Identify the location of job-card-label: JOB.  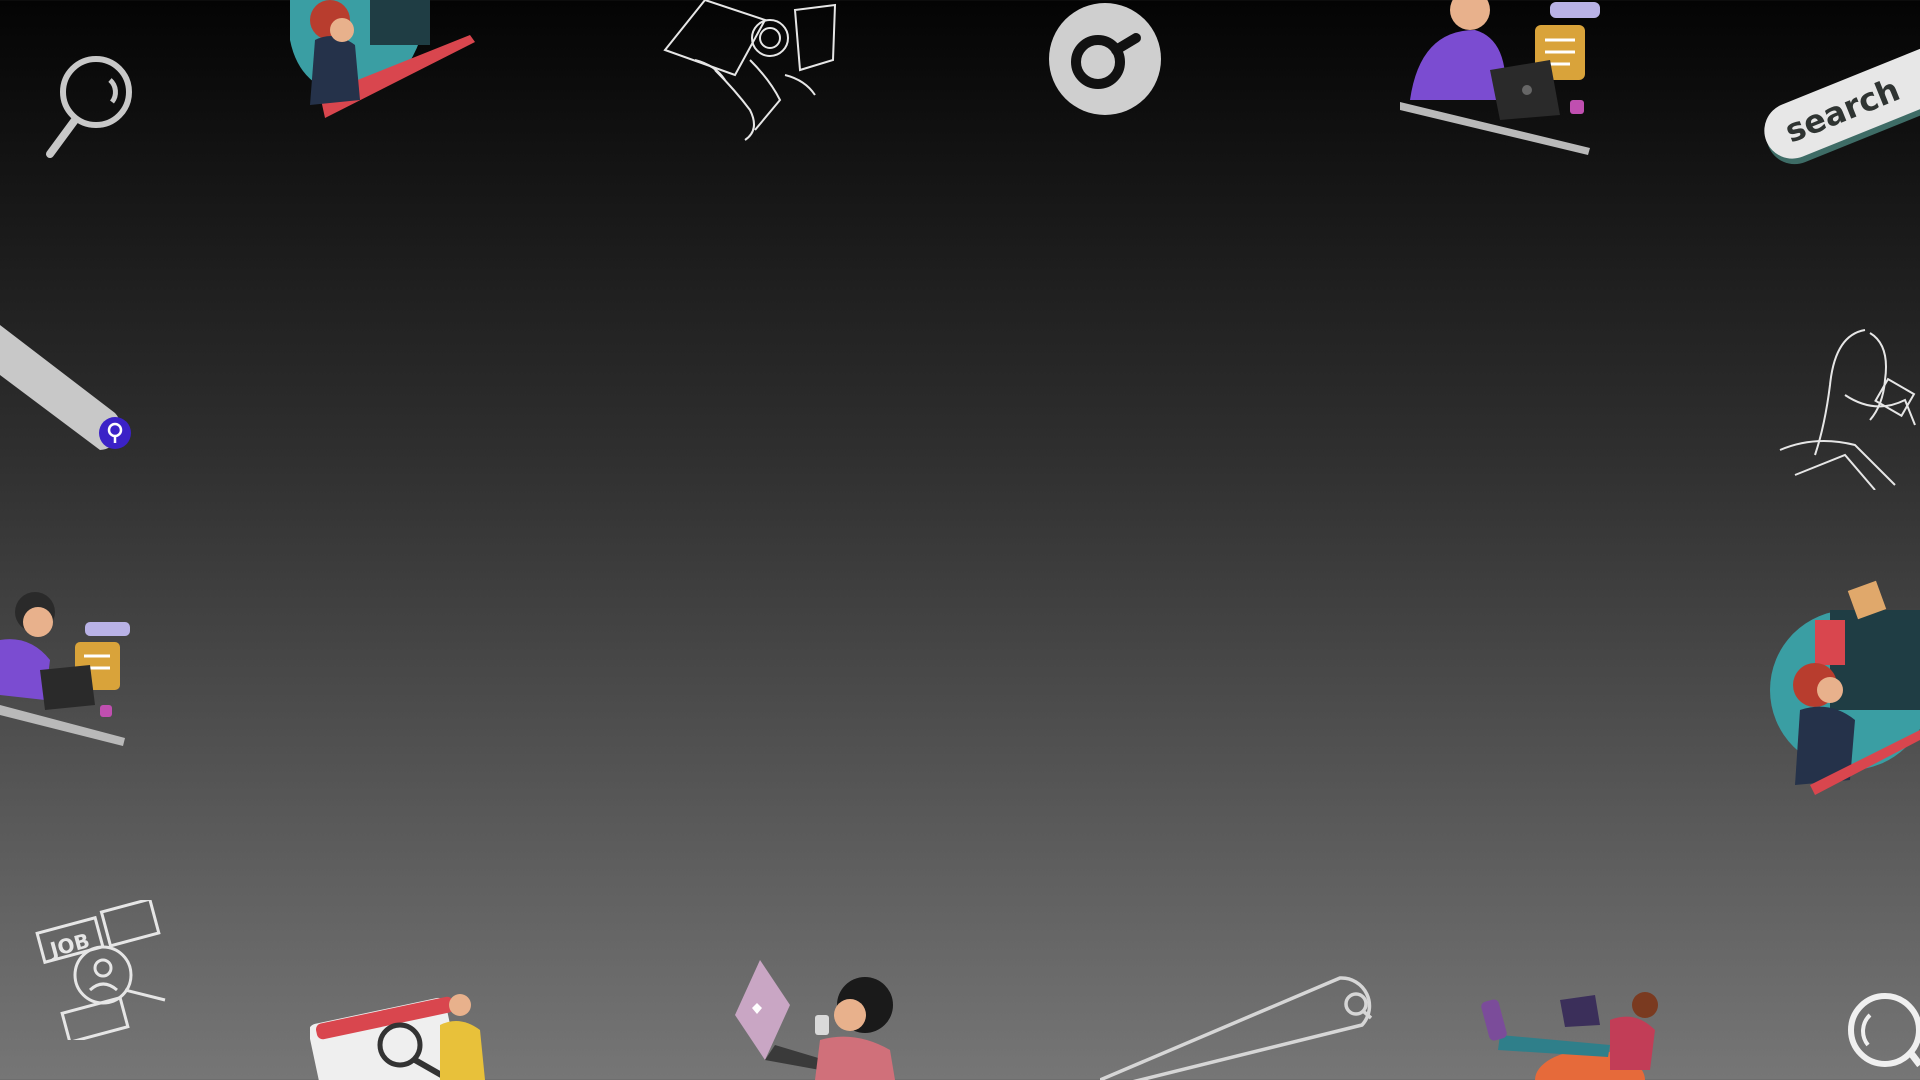
(69, 945).